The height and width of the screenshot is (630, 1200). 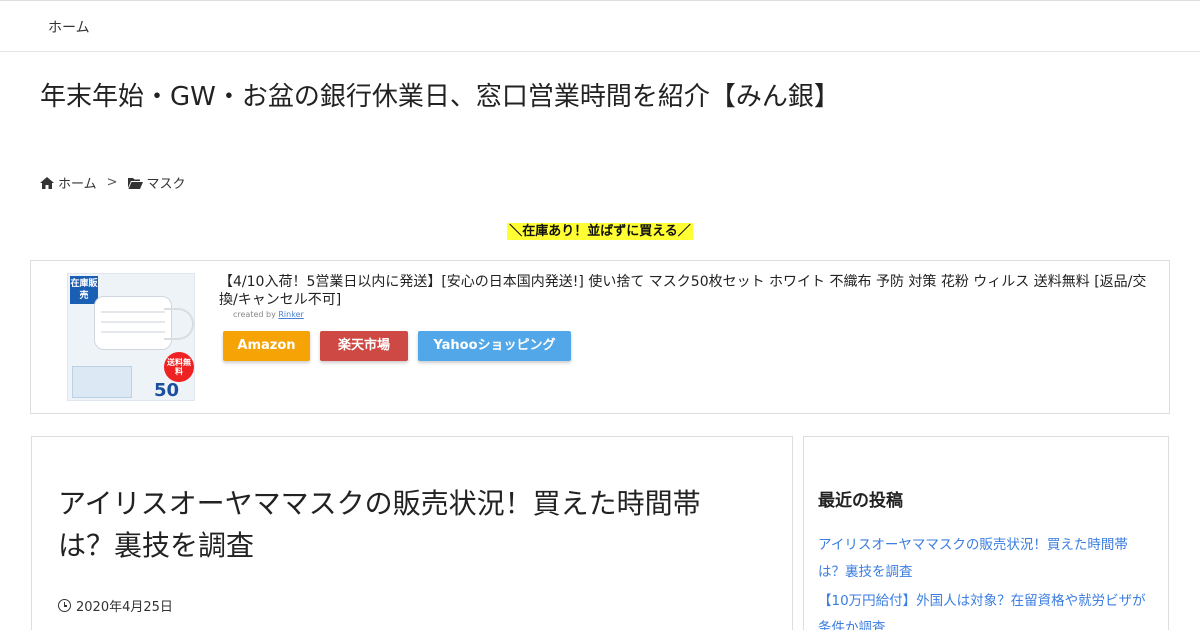 I want to click on breadcrumb: ホーム > マスク, so click(x=113, y=182).